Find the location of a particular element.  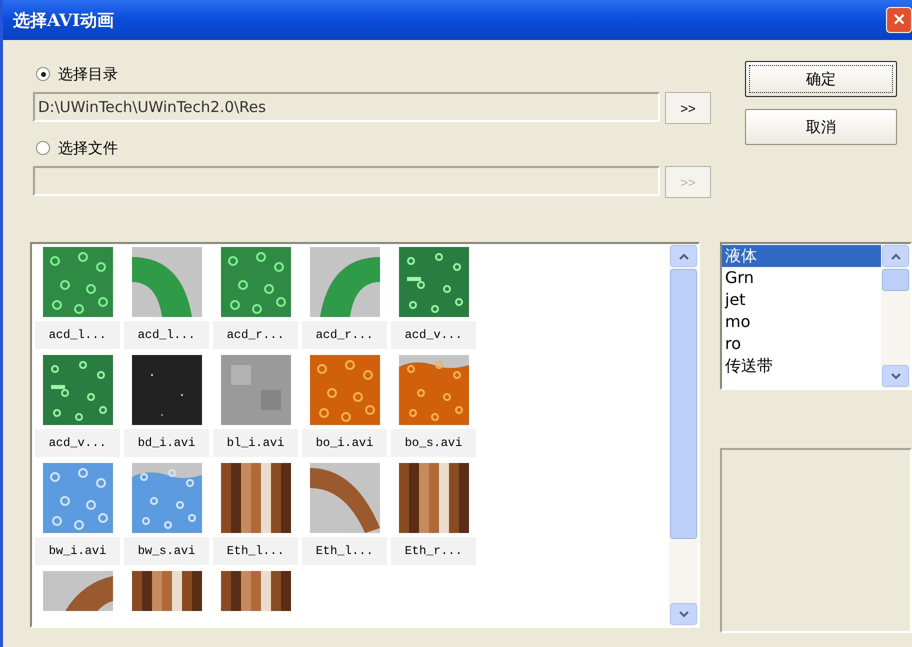

file-name: bo_i.avi is located at coordinates (344, 443).